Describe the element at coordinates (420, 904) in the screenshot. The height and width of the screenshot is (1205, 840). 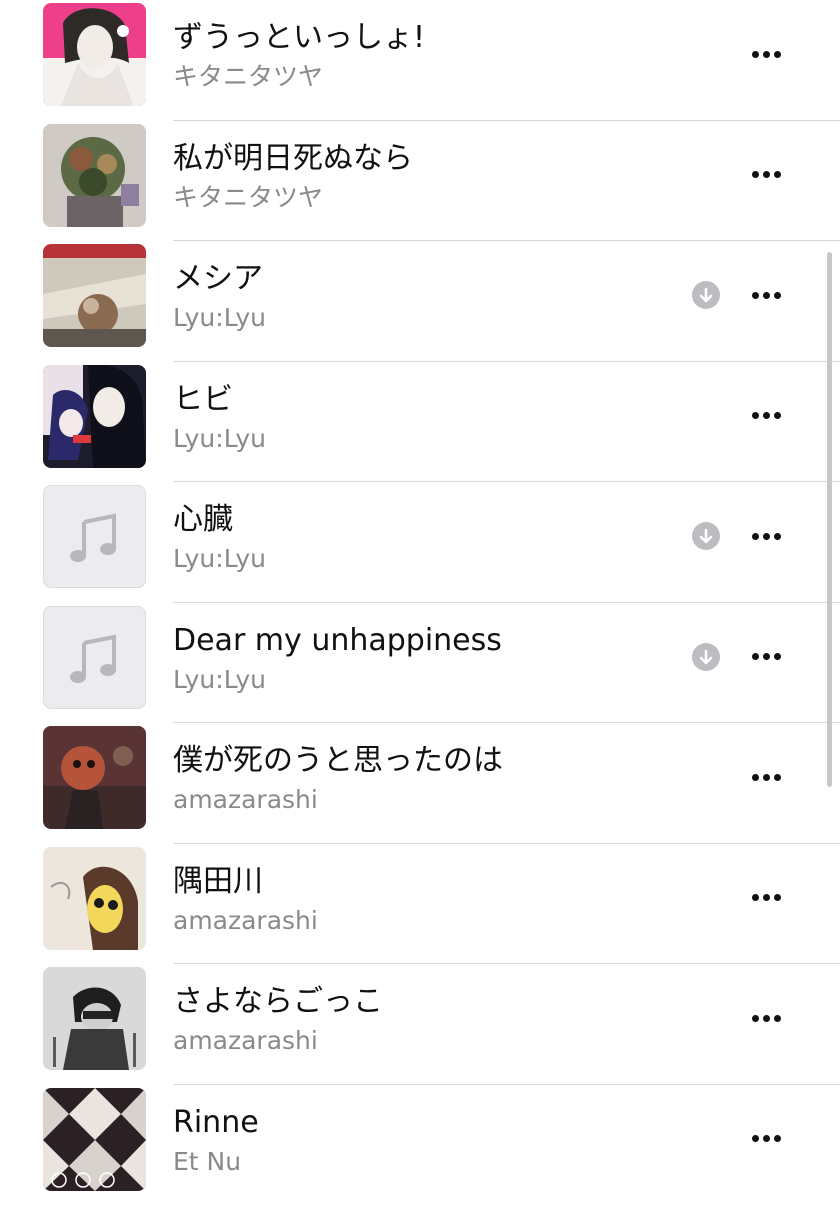
I see `song-row: 隅田川 amazarashi` at that location.